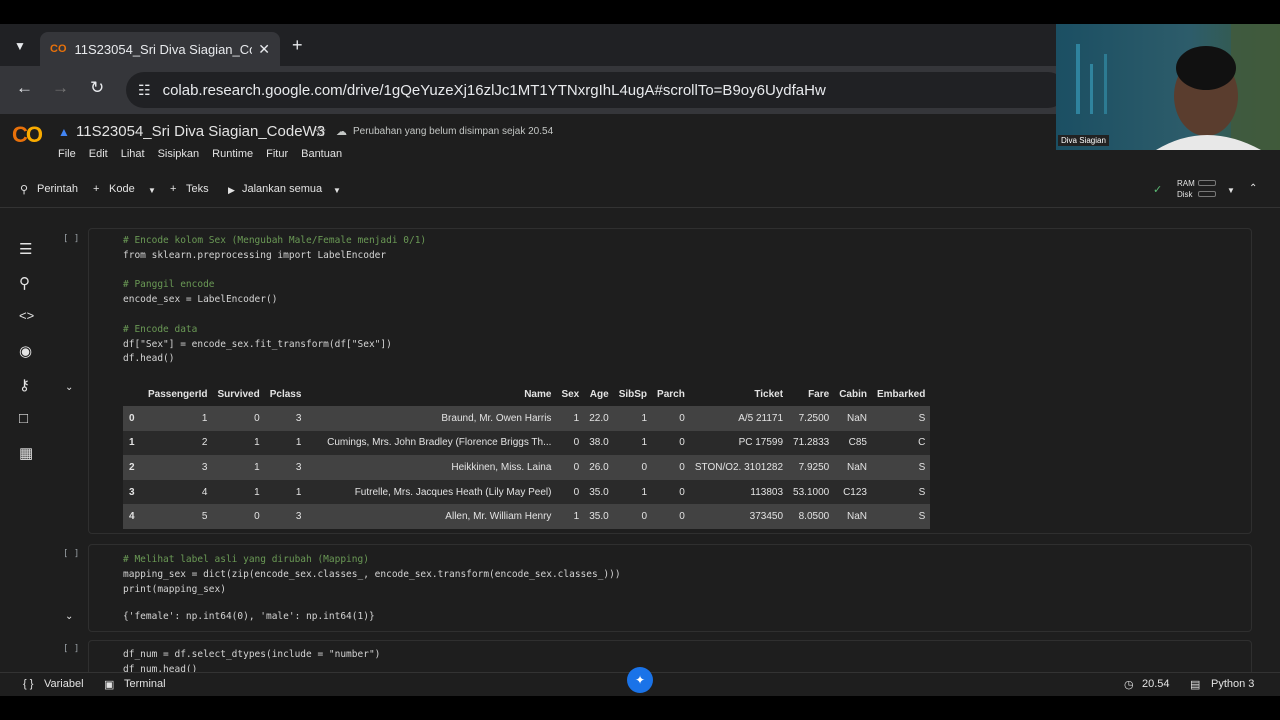 This screenshot has width=1280, height=720. Describe the element at coordinates (24, 385) in the screenshot. I see `key-icon: ⚷` at that location.